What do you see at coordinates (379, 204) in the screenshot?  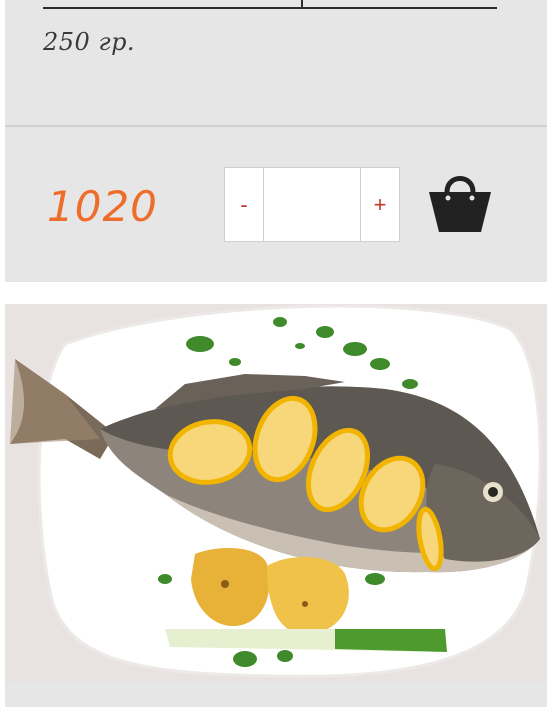 I see `increase-quantity-button: +` at bounding box center [379, 204].